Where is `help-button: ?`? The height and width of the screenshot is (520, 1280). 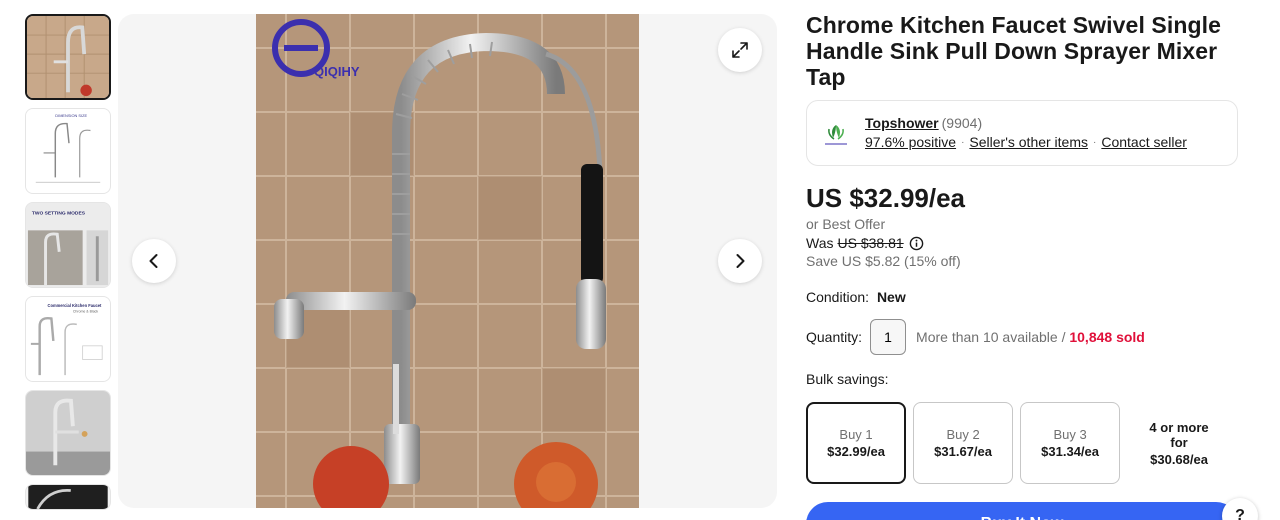
help-button: ? is located at coordinates (1240, 509).